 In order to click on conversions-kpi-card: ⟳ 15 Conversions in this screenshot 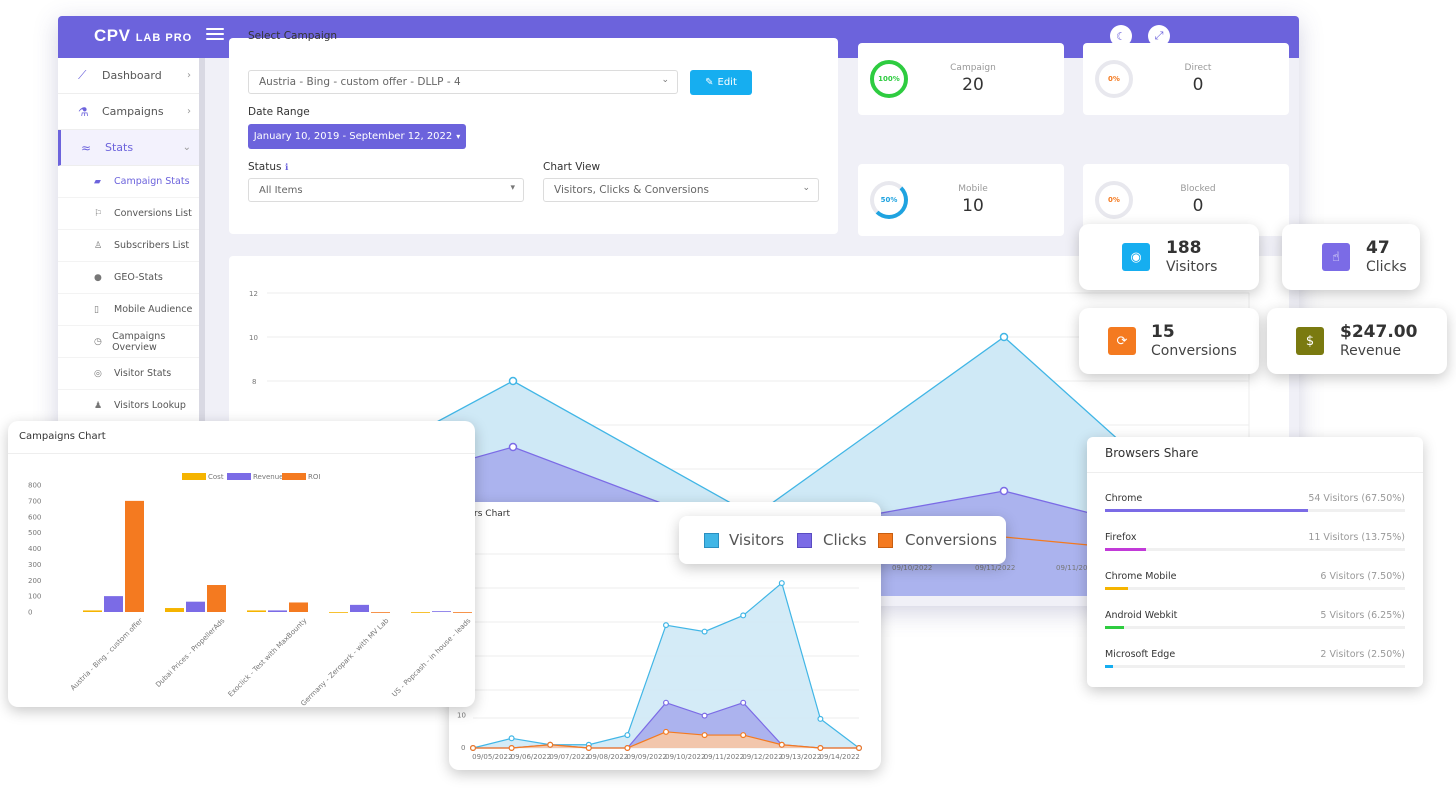, I will do `click(1169, 341)`.